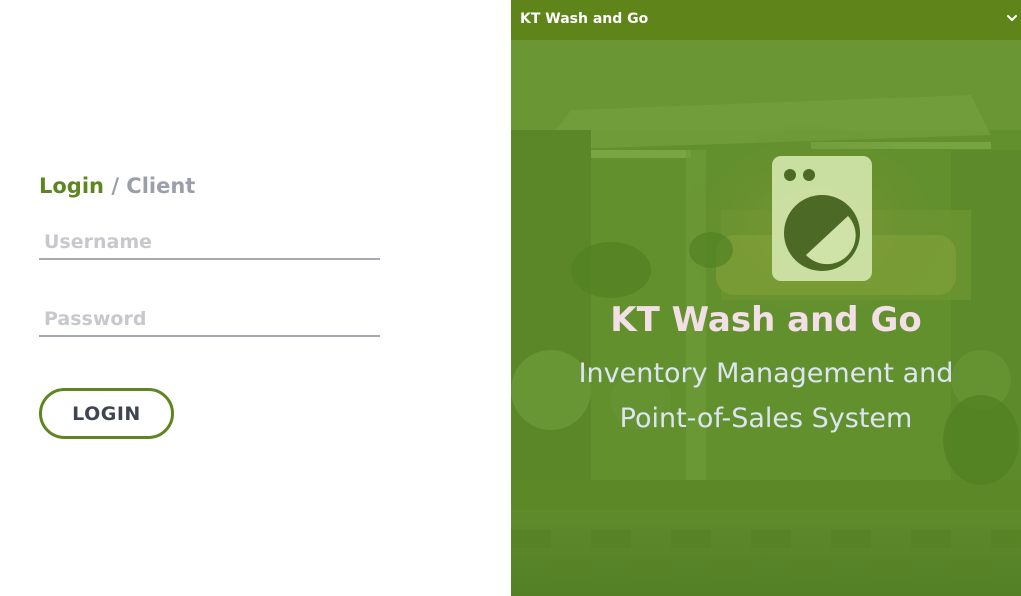  I want to click on hero-subtitle-line: Point-of-Sales System, so click(766, 418).